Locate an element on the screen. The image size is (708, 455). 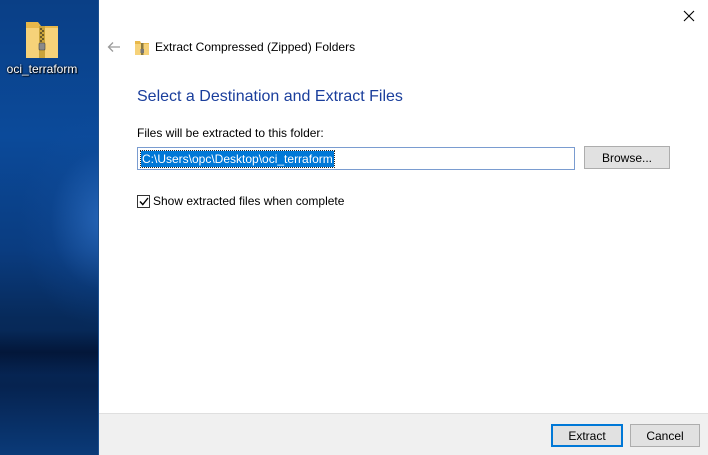
dialog-footer: Extract Cancel is located at coordinates (403, 434).